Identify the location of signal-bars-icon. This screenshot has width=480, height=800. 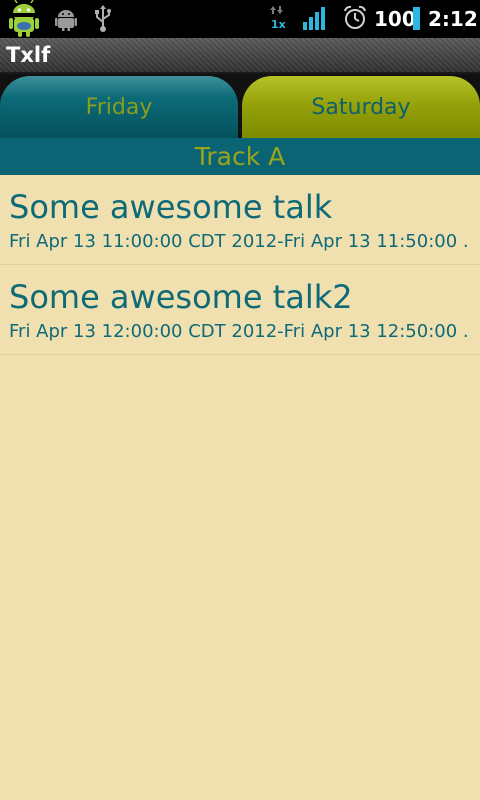
(314, 18).